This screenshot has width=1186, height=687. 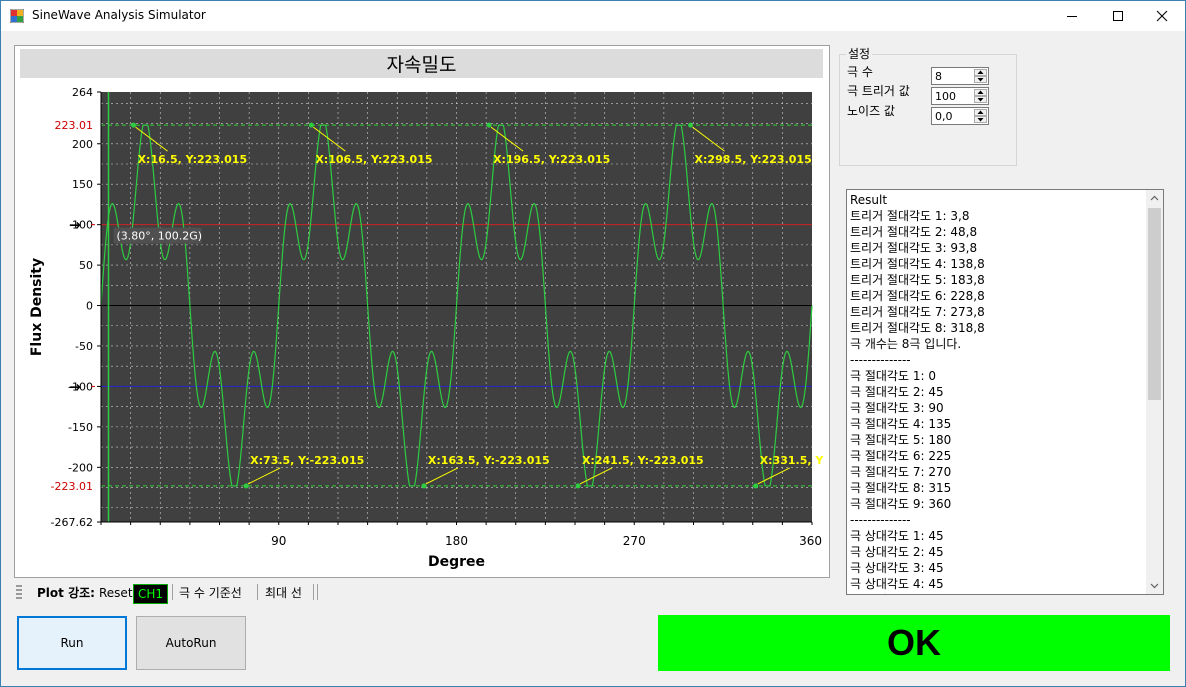 What do you see at coordinates (80, 467) in the screenshot?
I see `y-tick-label: -200` at bounding box center [80, 467].